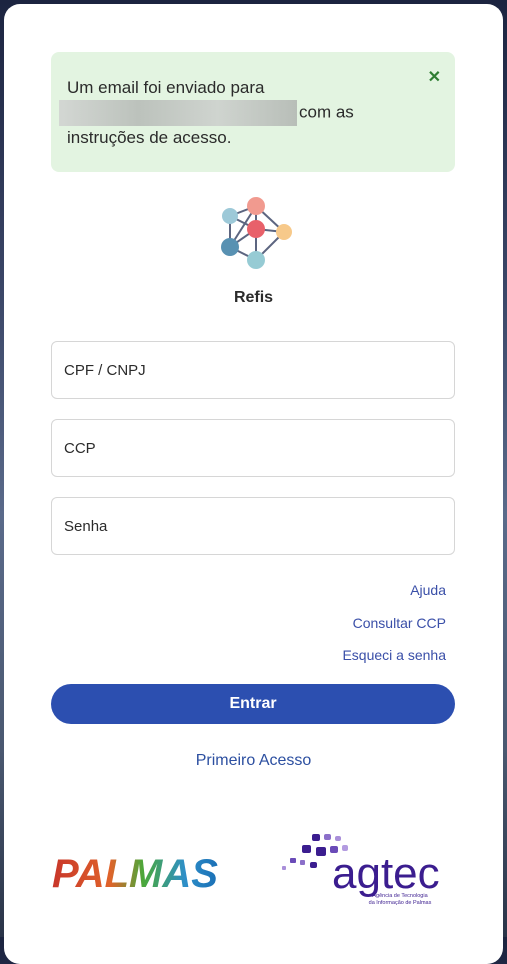  I want to click on svg-text: da Informação de Palmas, so click(400, 903).